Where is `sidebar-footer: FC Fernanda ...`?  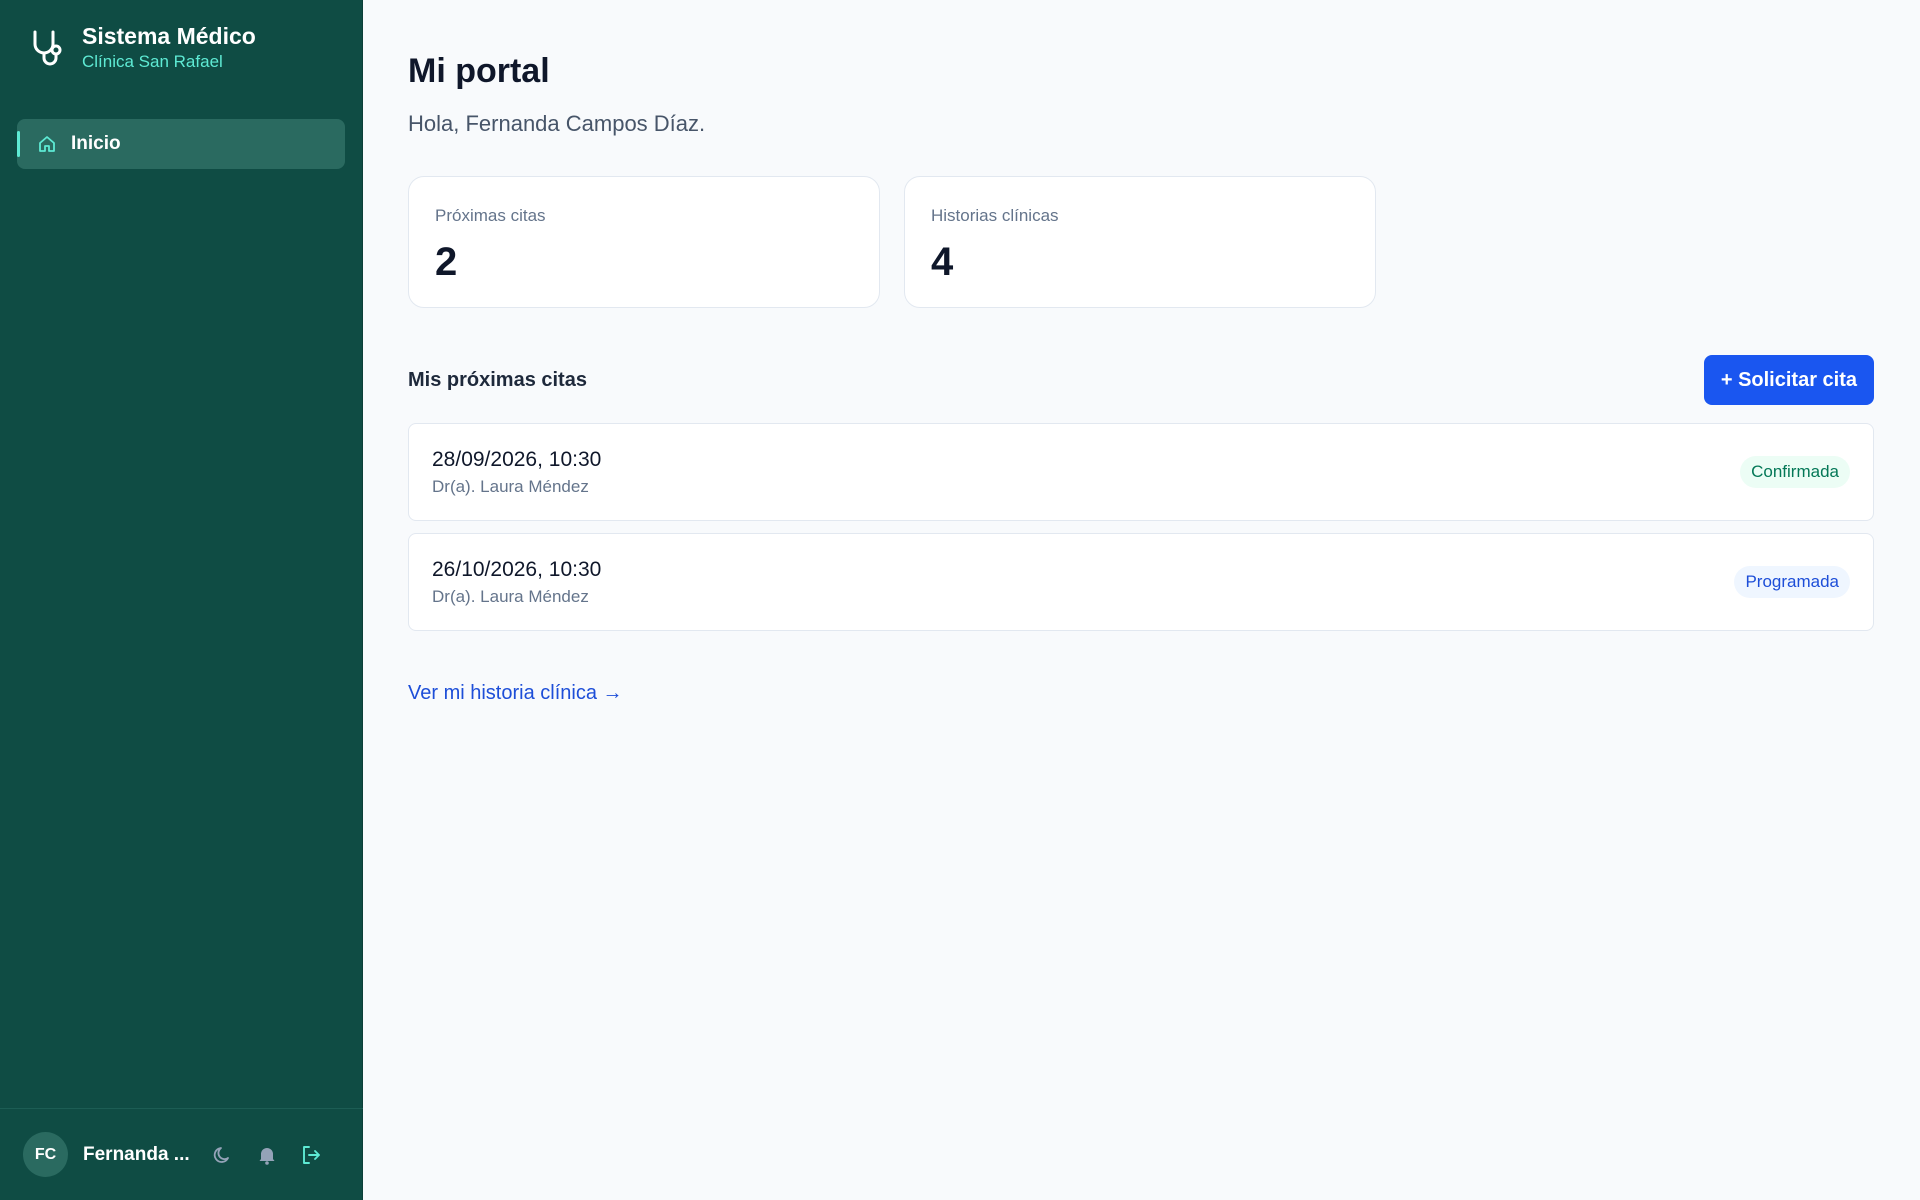 sidebar-footer: FC Fernanda ... is located at coordinates (181, 1154).